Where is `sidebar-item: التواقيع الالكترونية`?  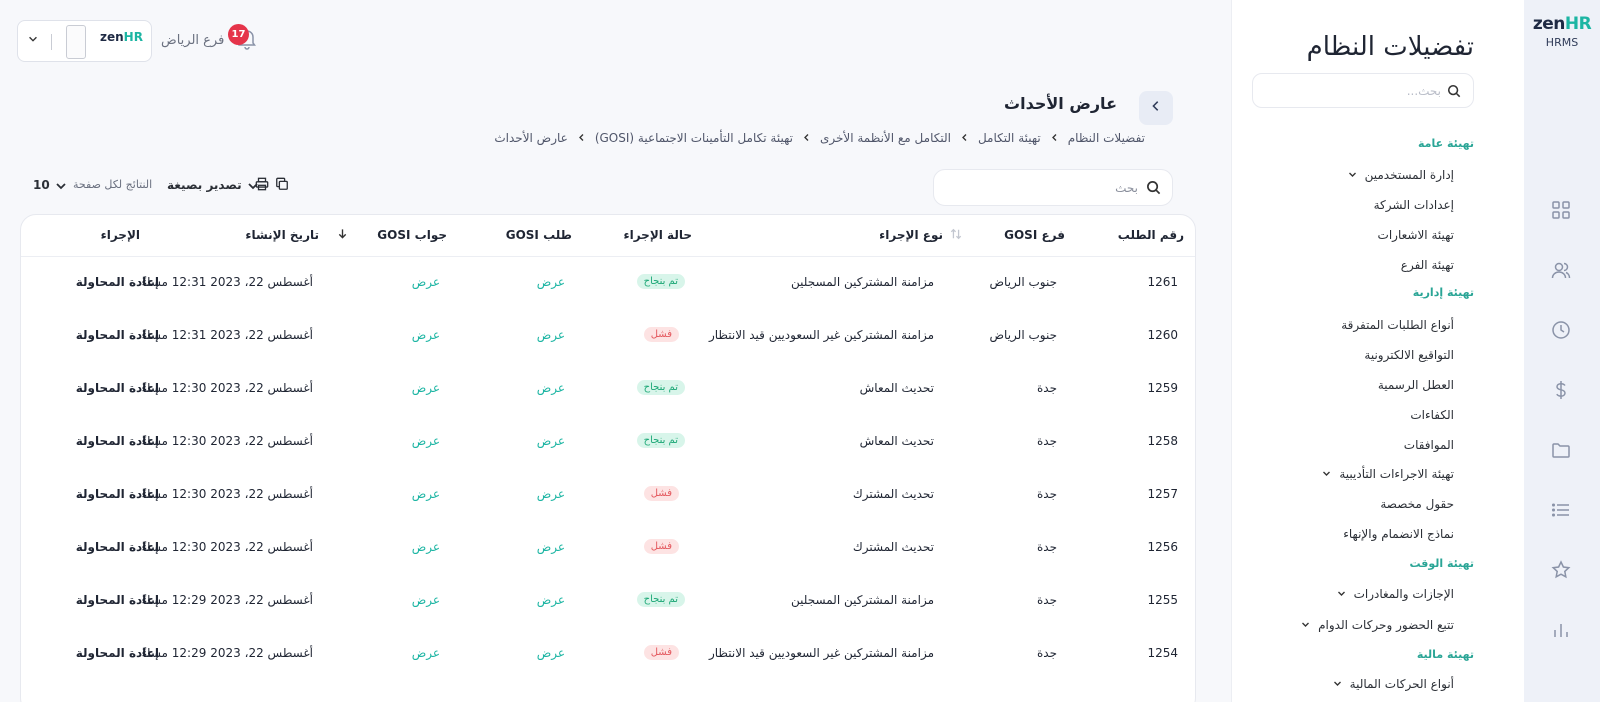
sidebar-item: التواقيع الالكترونية is located at coordinates (1419, 355).